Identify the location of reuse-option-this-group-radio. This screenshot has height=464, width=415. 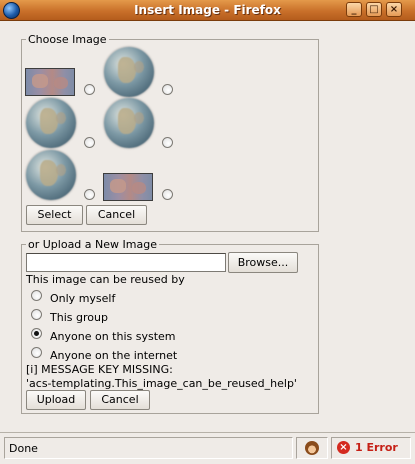
(36, 314).